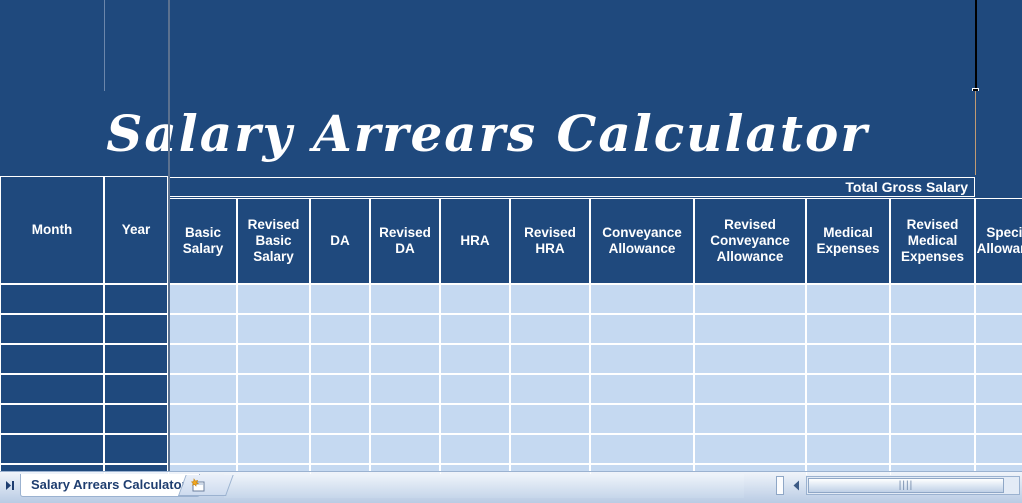 The width and height of the screenshot is (1022, 503). I want to click on nav-last-sheet-icon, so click(10, 485).